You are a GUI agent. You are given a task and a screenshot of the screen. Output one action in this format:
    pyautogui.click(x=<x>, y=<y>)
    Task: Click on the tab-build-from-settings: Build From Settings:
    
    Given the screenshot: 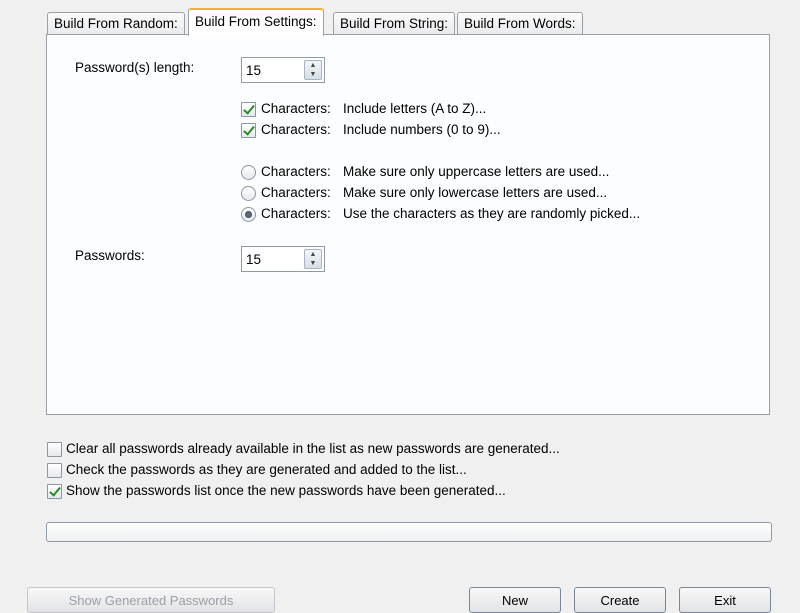 What is the action you would take?
    pyautogui.click(x=256, y=22)
    